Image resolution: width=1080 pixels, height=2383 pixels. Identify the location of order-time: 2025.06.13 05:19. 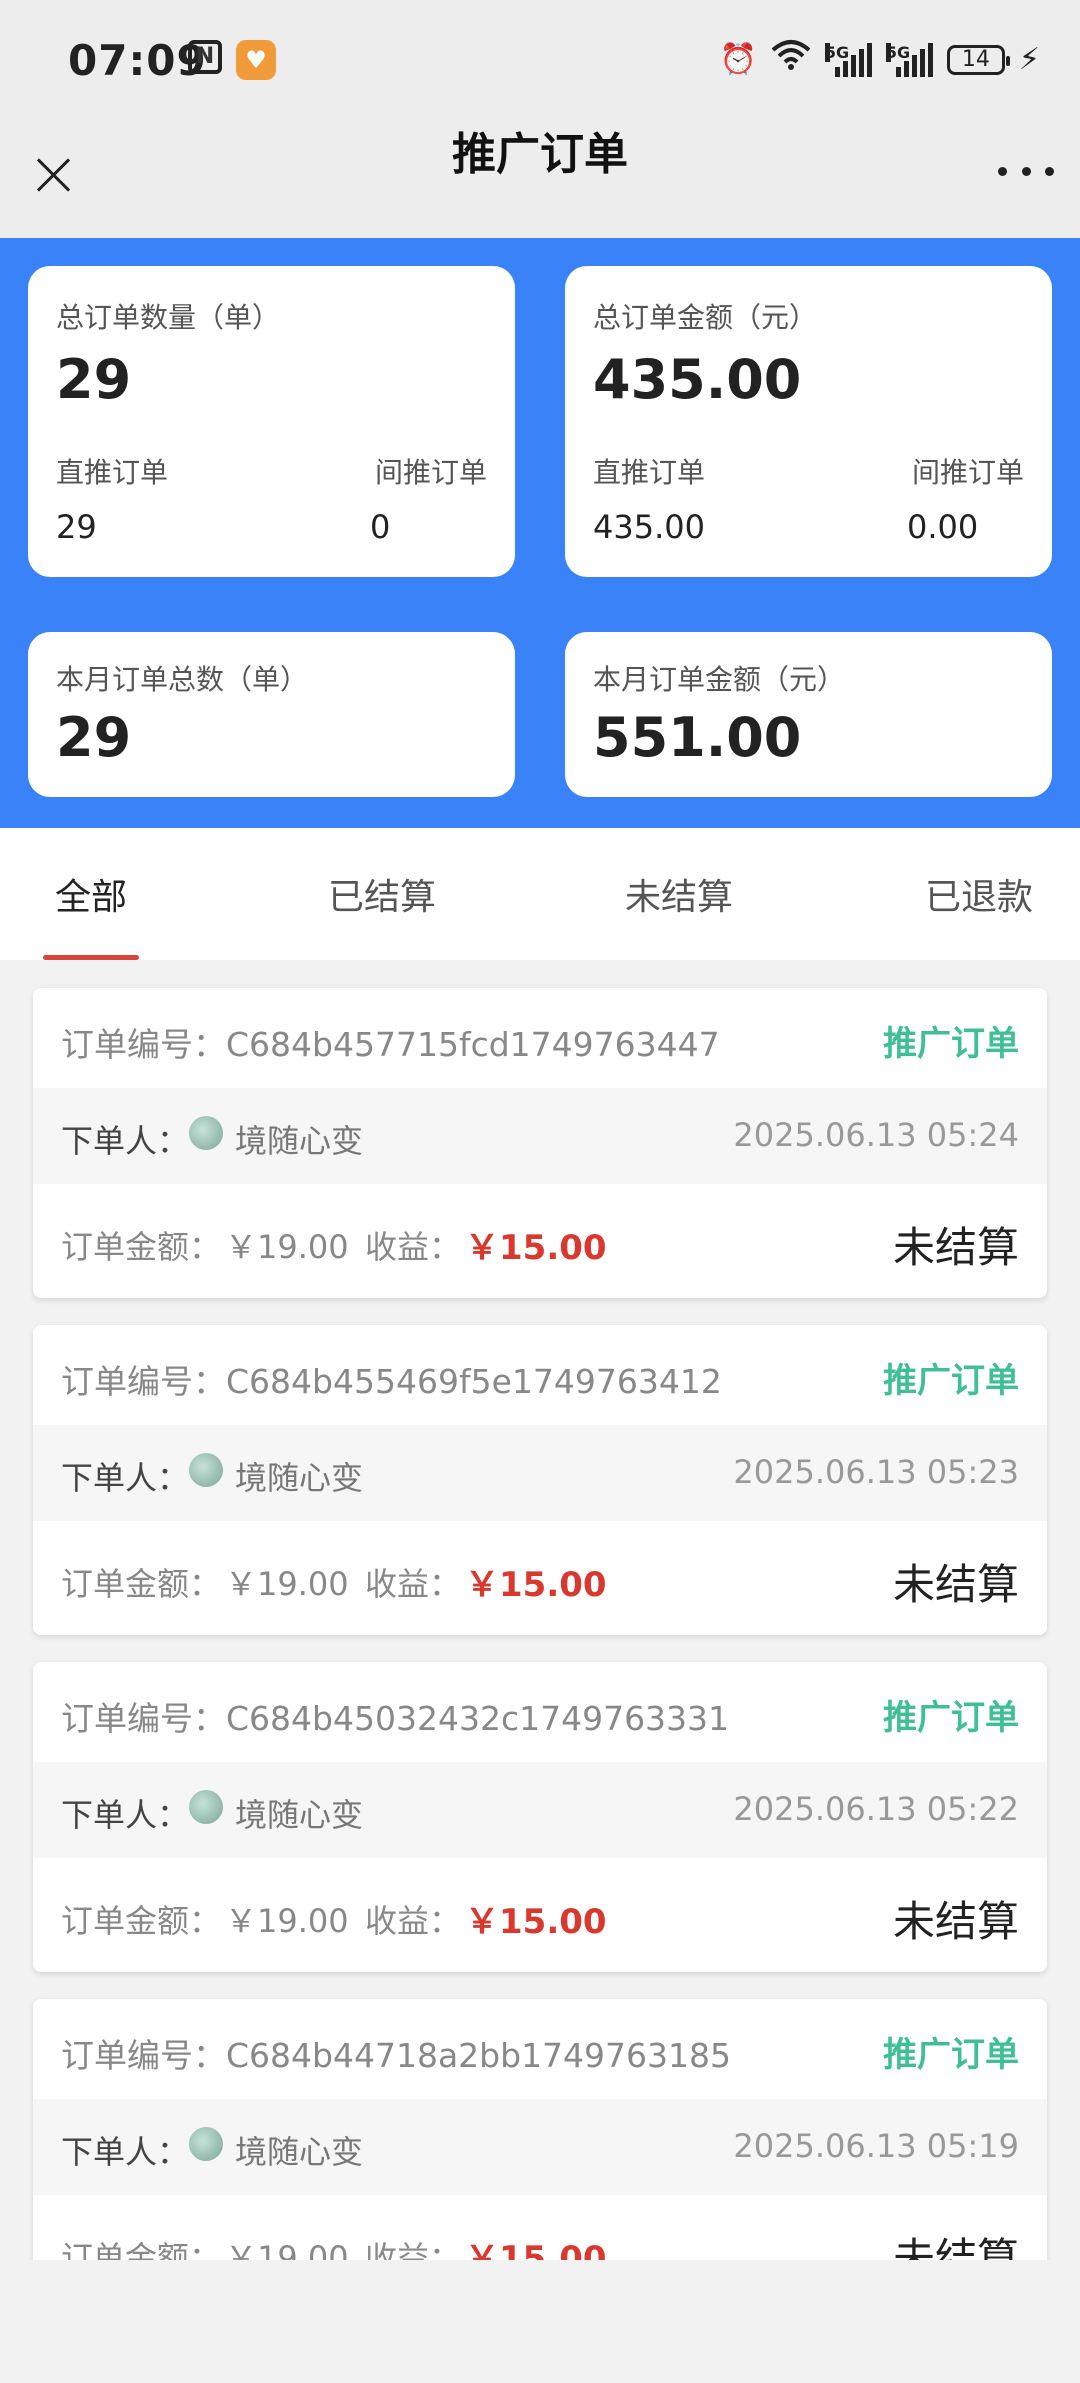
(876, 2146).